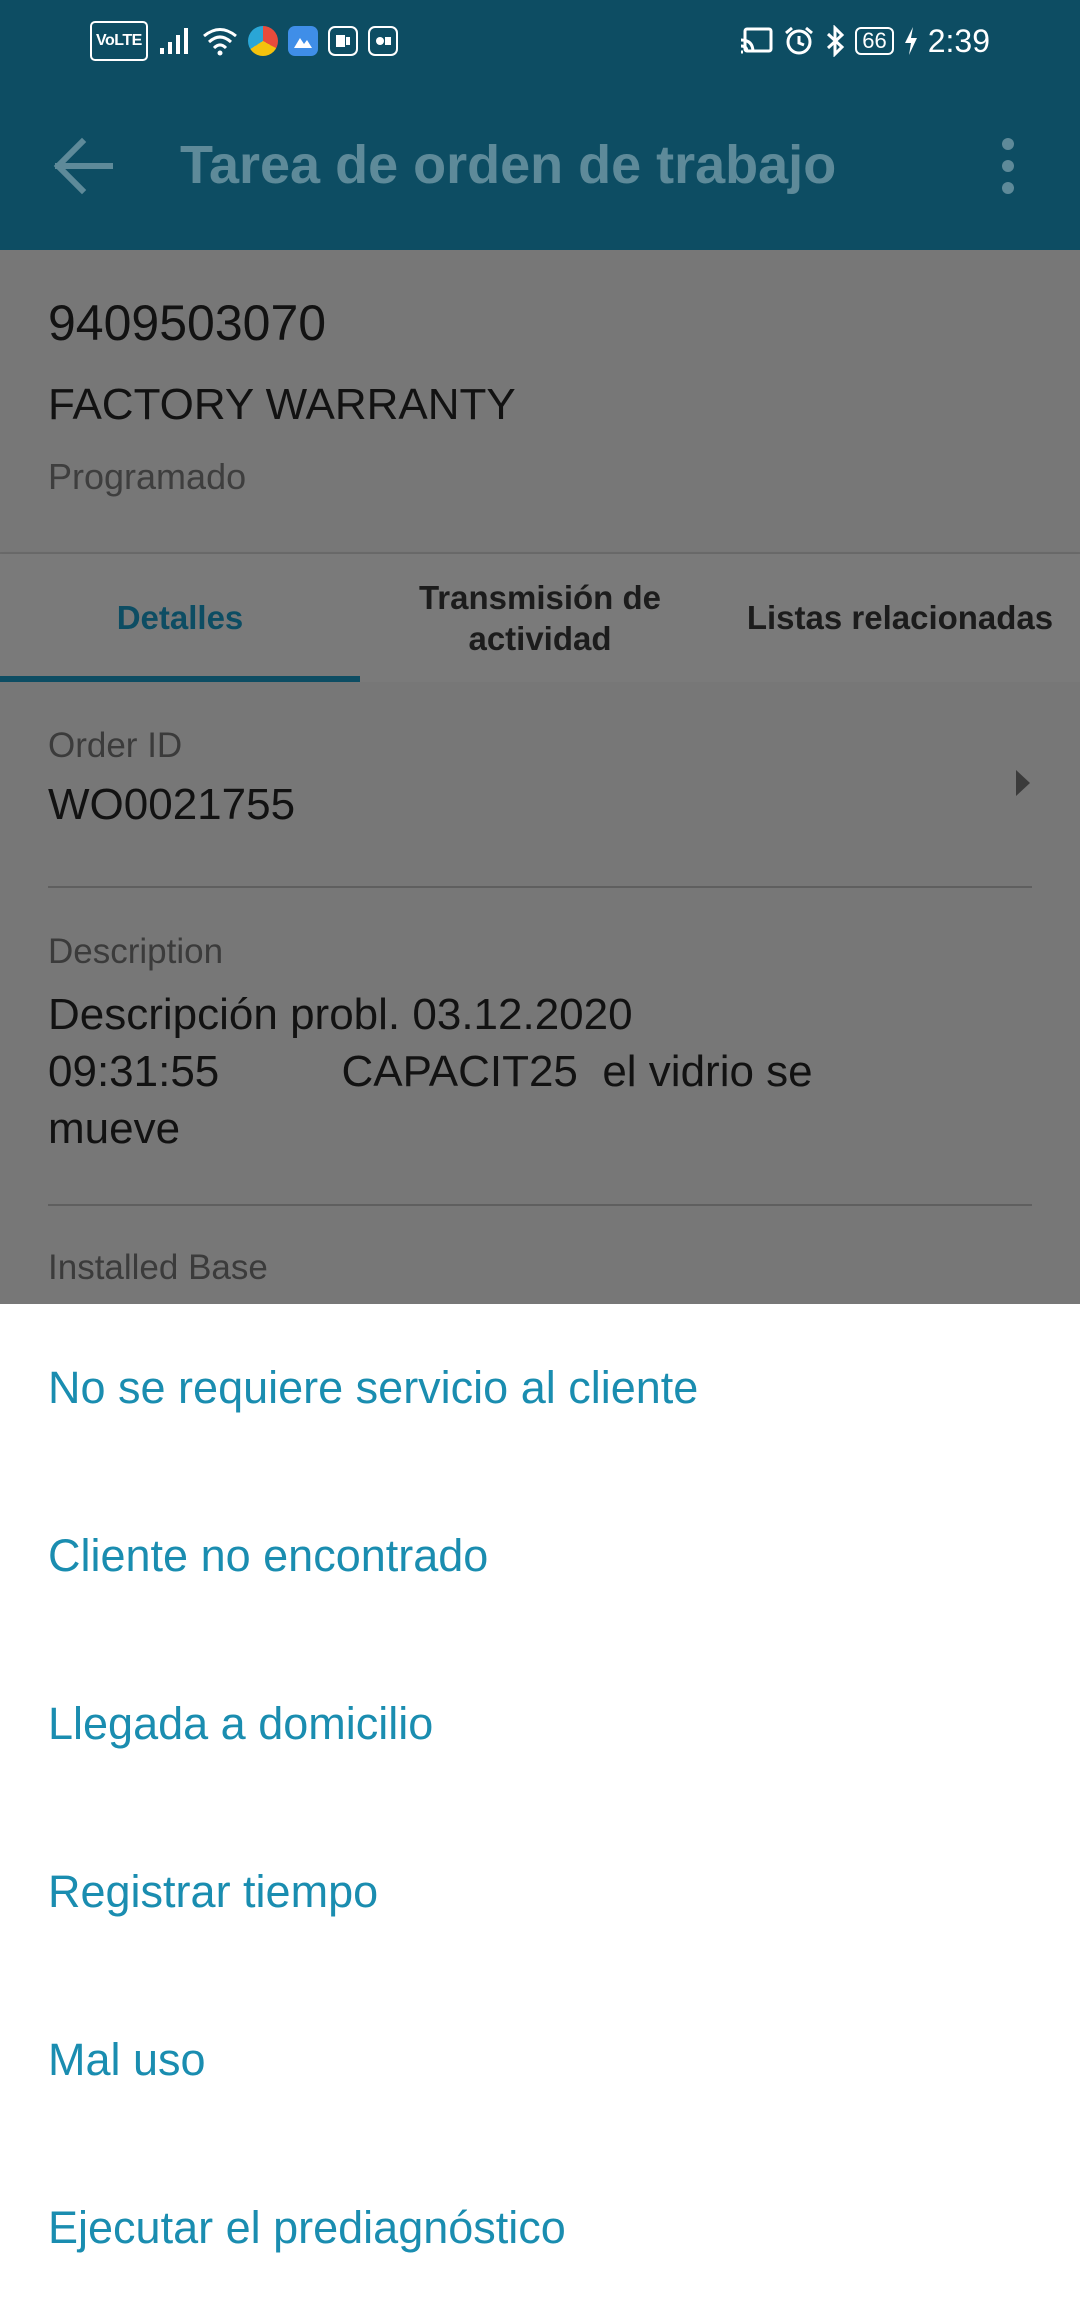 The height and width of the screenshot is (2312, 1080). What do you see at coordinates (540, 402) in the screenshot?
I see `order-header: 9409503070 FACTORY WARRANTY Programado` at bounding box center [540, 402].